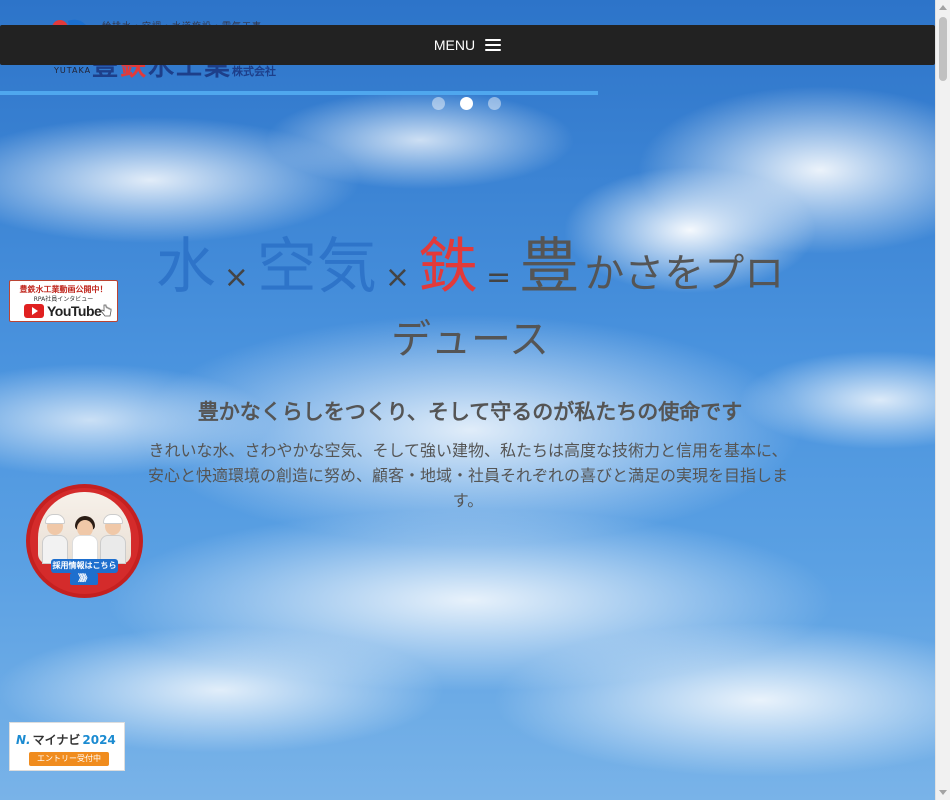  What do you see at coordinates (943, 49) in the screenshot?
I see `scroll-thumb` at bounding box center [943, 49].